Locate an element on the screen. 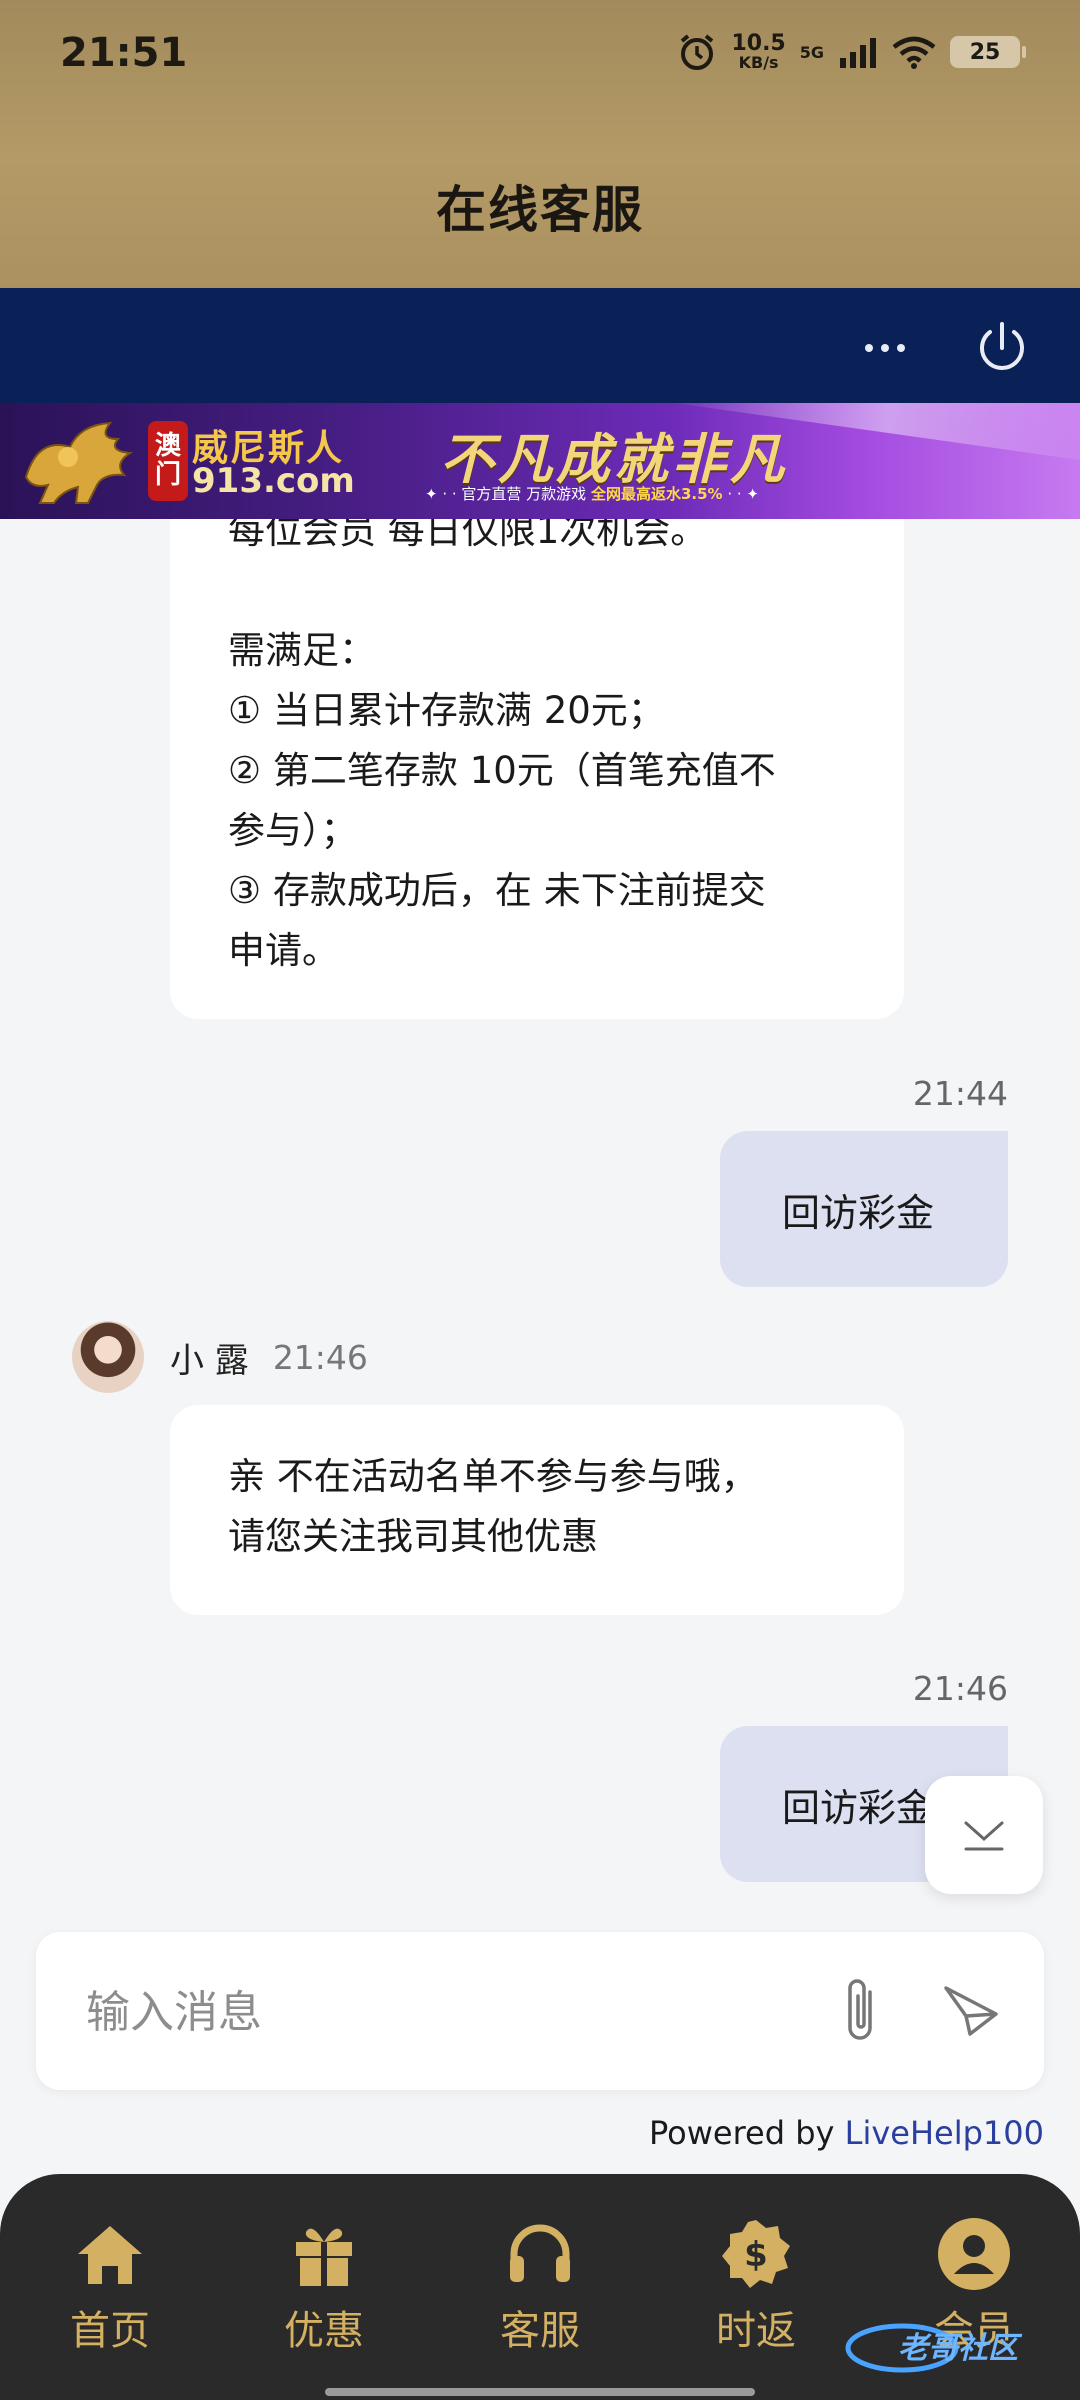 This screenshot has height=2400, width=1080. message-line: 每位会员 每日仅限1次机会。 is located at coordinates (468, 535).